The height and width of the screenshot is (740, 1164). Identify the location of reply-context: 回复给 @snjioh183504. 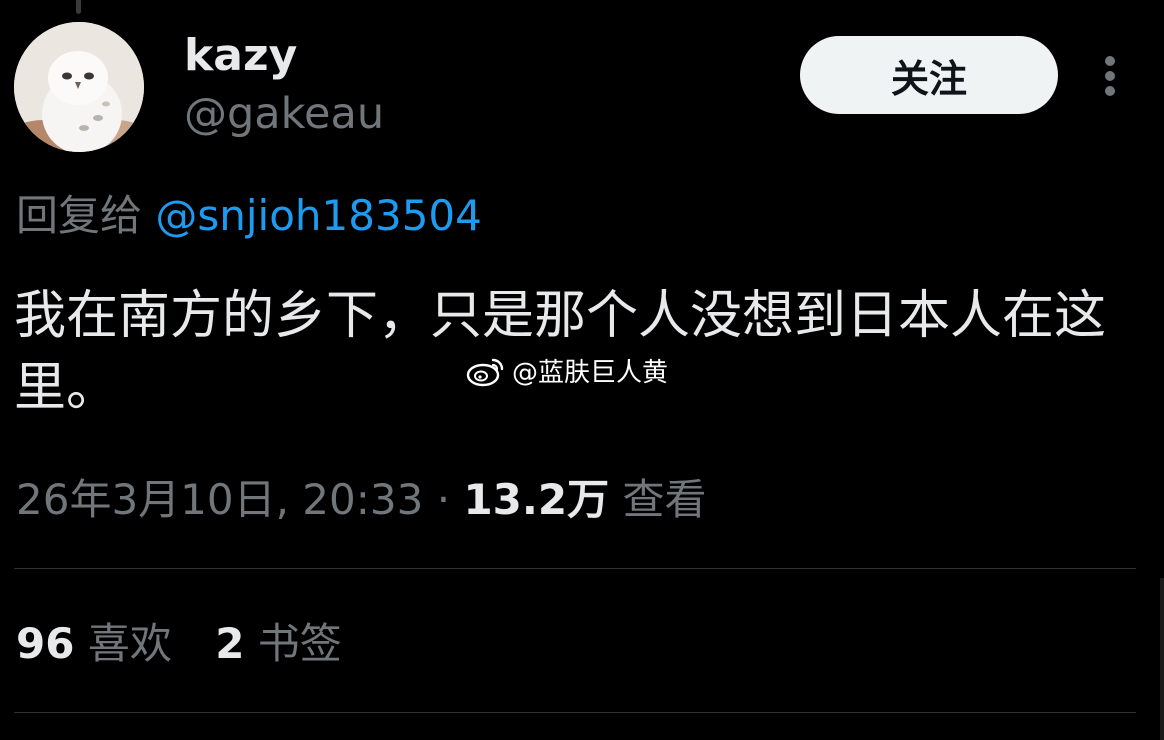
(249, 216).